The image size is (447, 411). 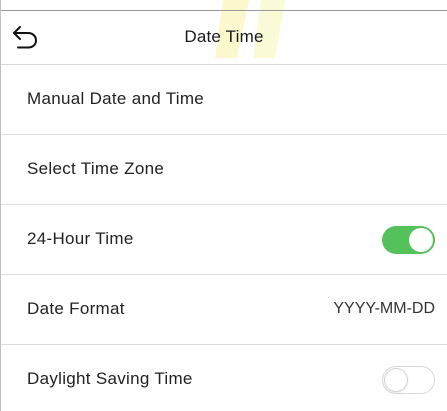 I want to click on row-label: Select Time Zone, so click(x=96, y=168).